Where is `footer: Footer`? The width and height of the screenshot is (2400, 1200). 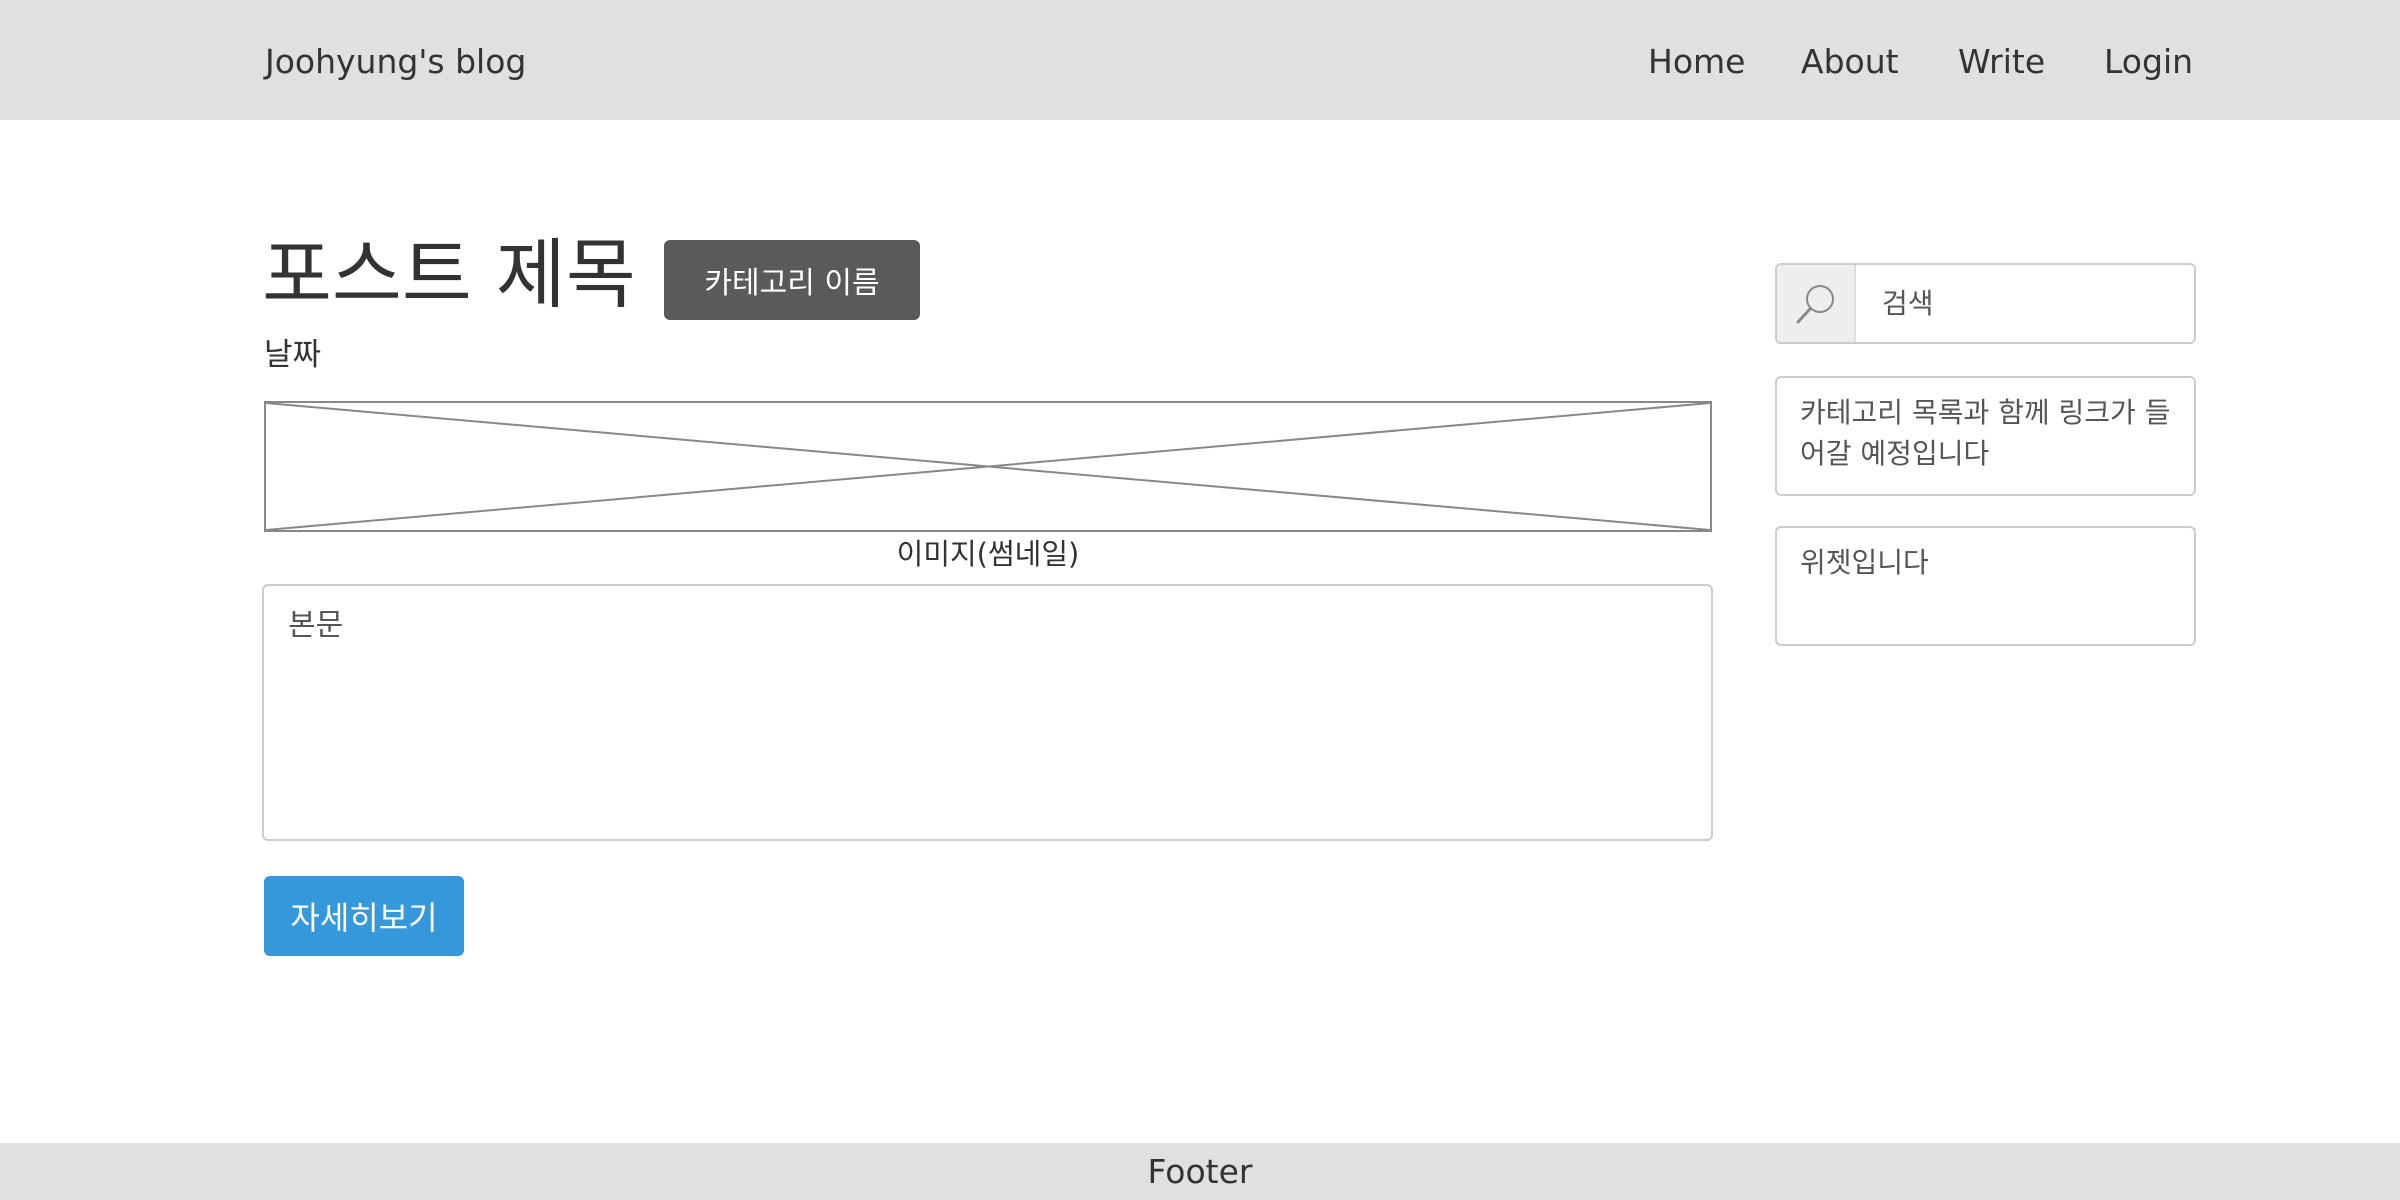 footer: Footer is located at coordinates (1200, 1171).